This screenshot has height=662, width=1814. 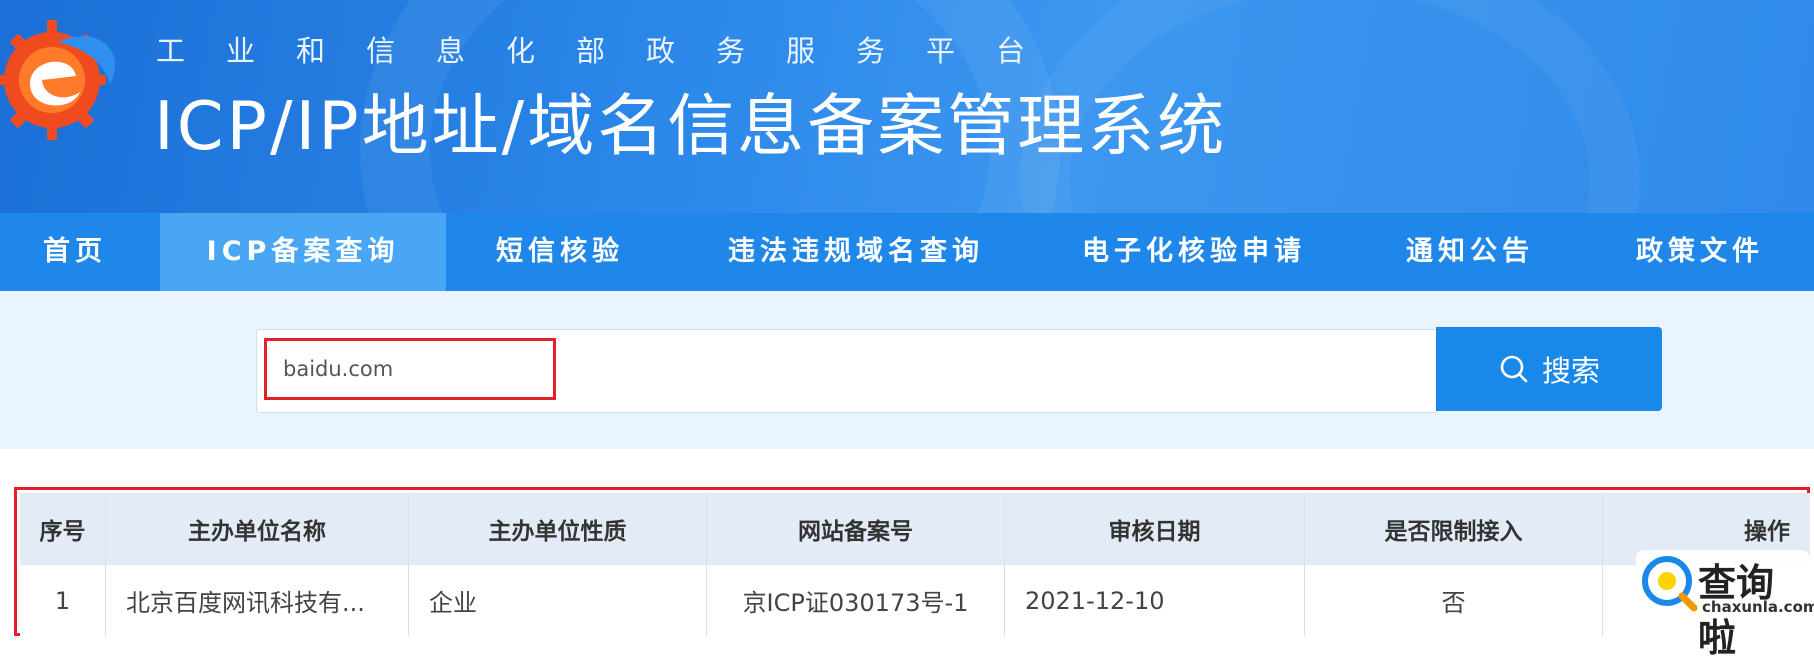 I want to click on nav-item-illegal-domain-query: 违法违规域名查询, so click(x=856, y=252).